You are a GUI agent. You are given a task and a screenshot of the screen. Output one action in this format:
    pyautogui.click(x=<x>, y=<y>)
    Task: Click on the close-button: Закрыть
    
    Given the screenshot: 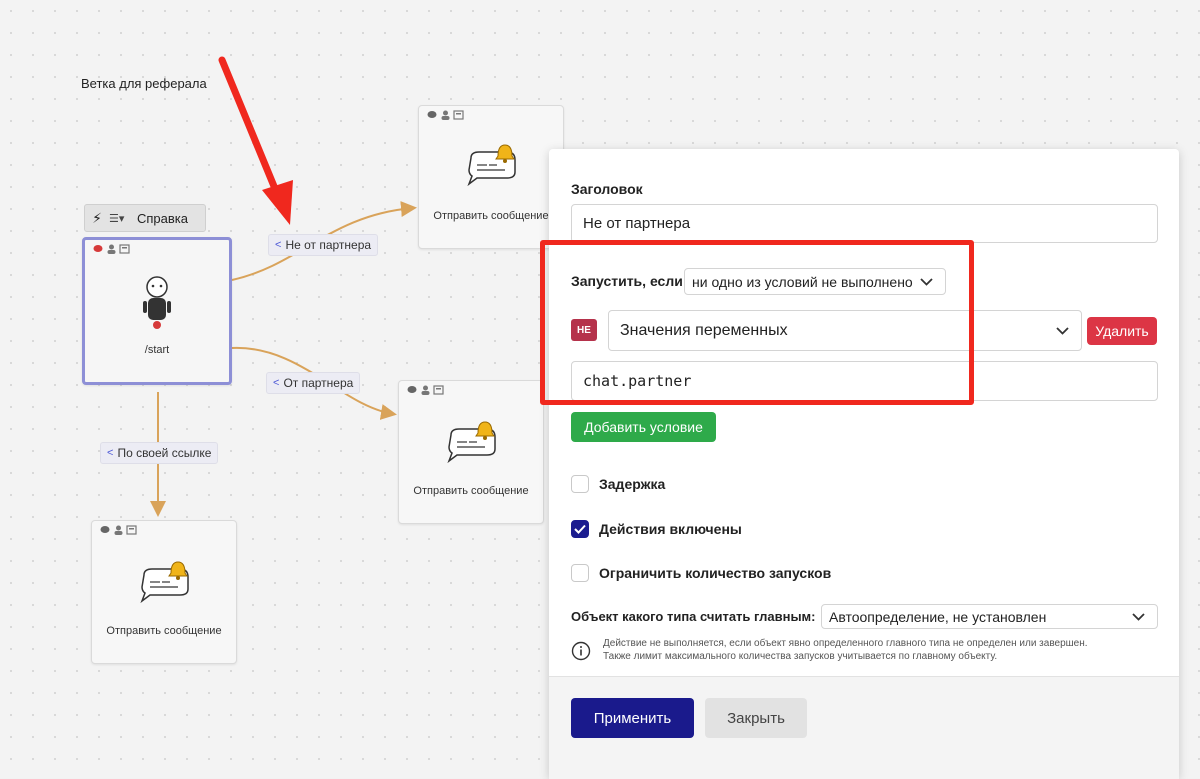 What is the action you would take?
    pyautogui.click(x=756, y=718)
    